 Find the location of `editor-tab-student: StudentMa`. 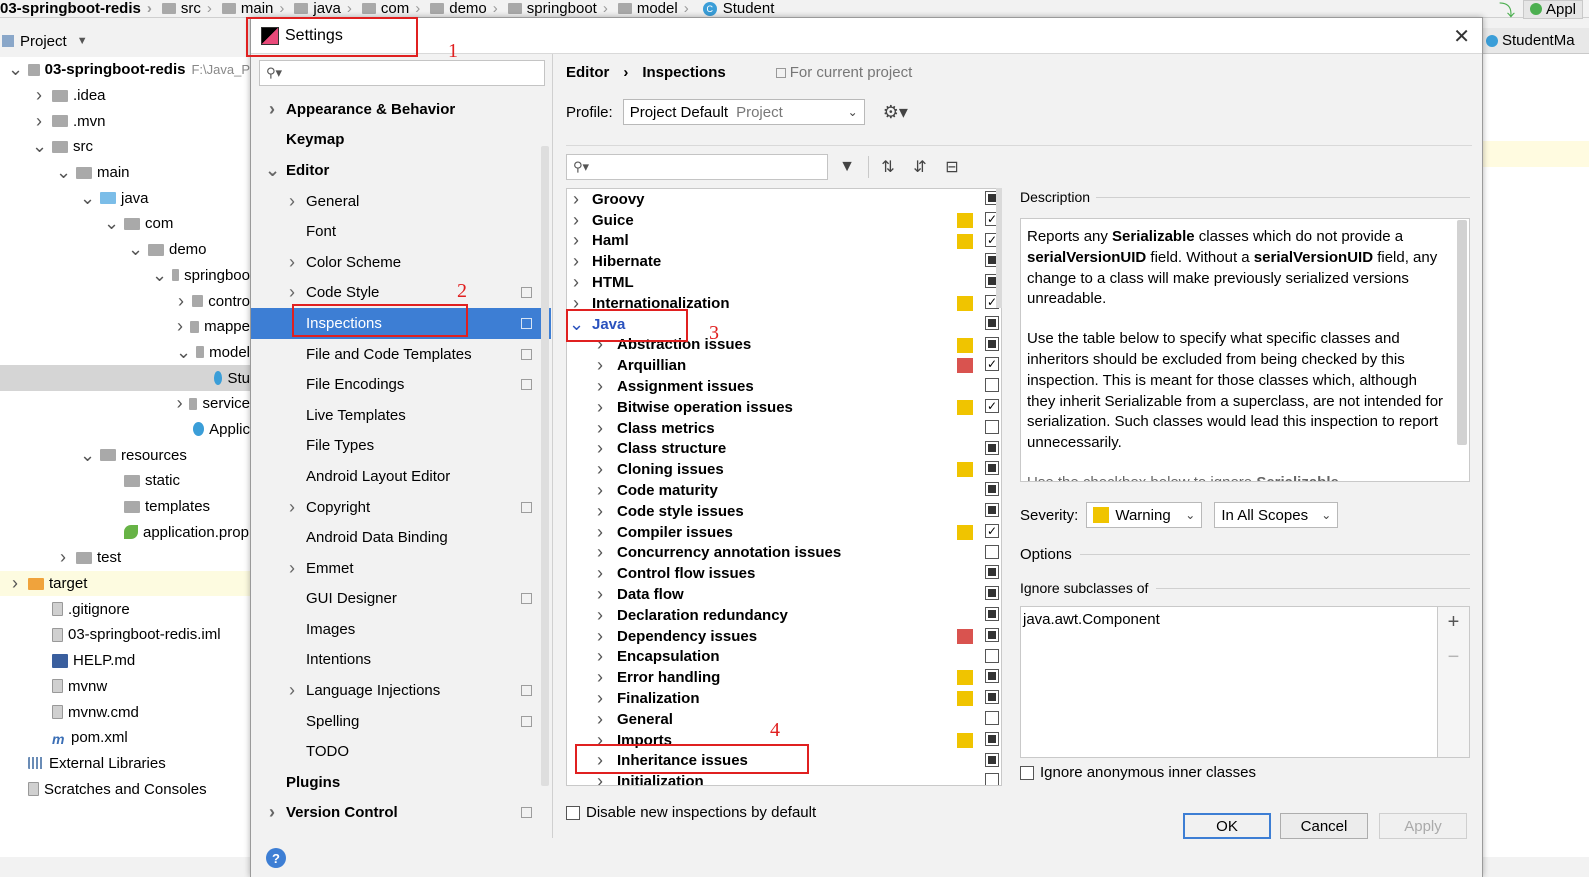

editor-tab-student: StudentMa is located at coordinates (1535, 41).